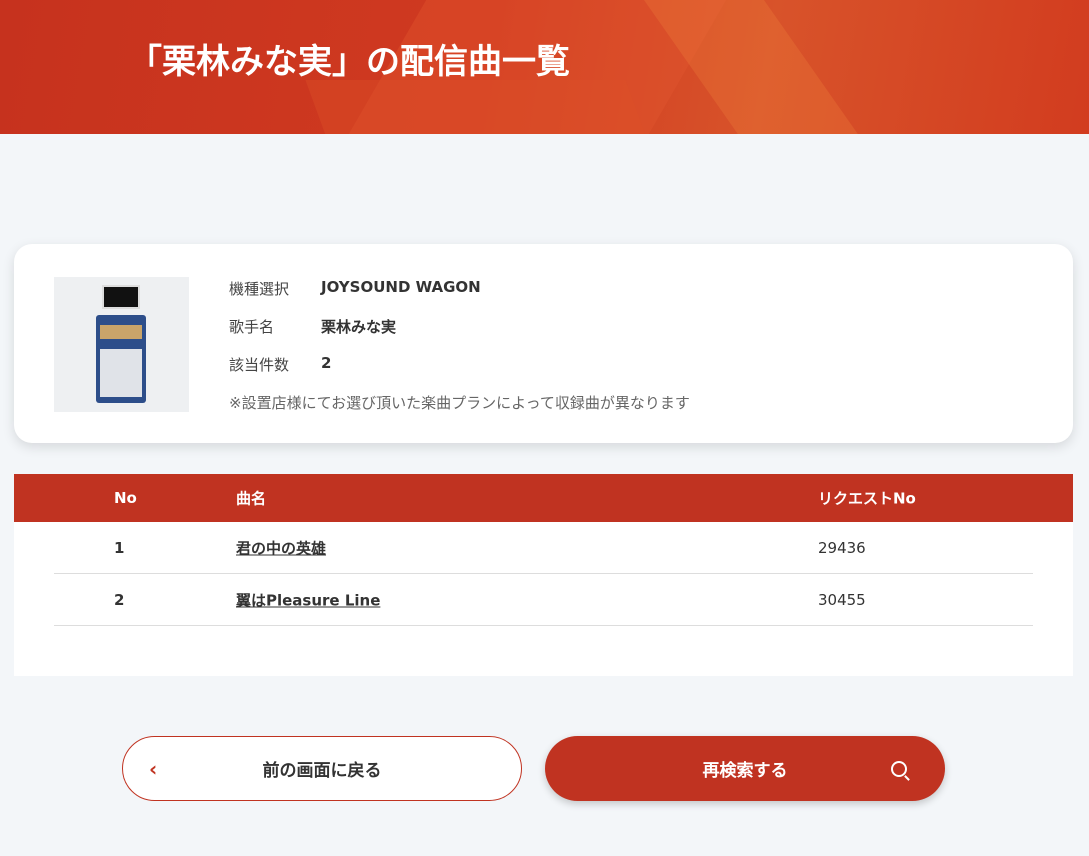 This screenshot has width=1089, height=856. Describe the element at coordinates (251, 498) in the screenshot. I see `header-title: 曲名` at that location.